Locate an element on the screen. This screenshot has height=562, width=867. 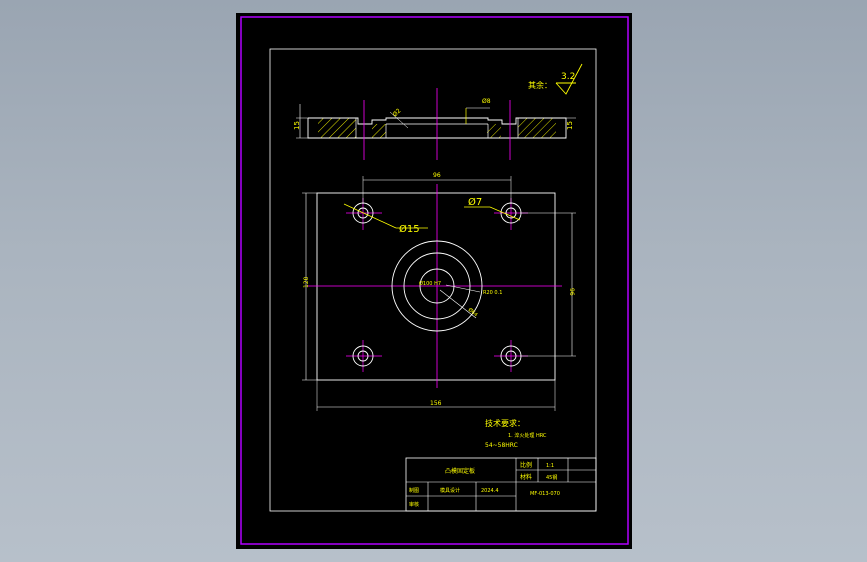
section-hatch-right is located at coordinates (537, 128).